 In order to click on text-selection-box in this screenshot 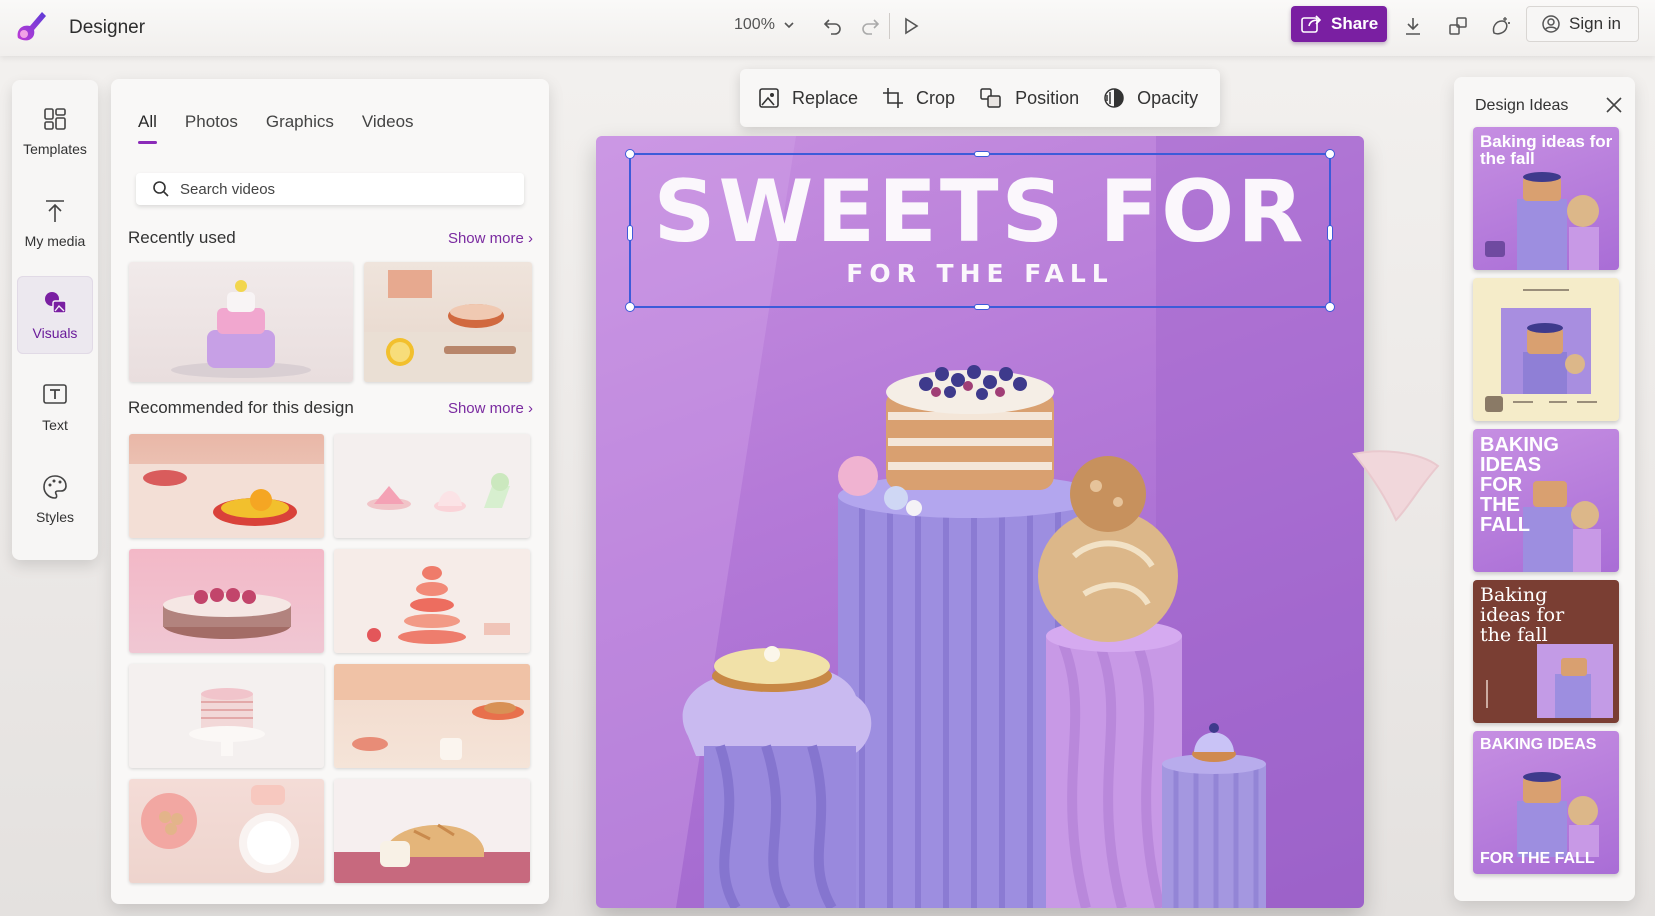, I will do `click(980, 230)`.